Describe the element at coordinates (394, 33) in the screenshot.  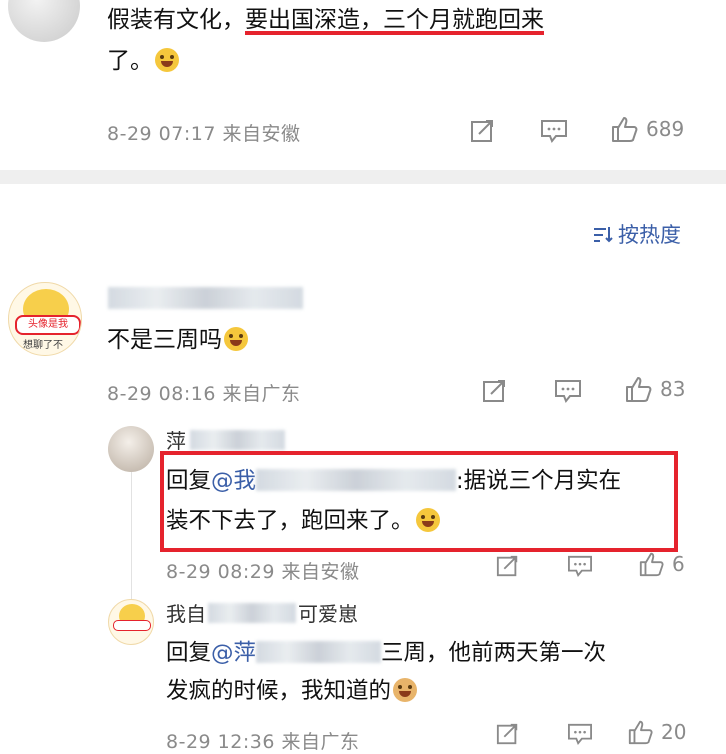
I see `red-underline` at that location.